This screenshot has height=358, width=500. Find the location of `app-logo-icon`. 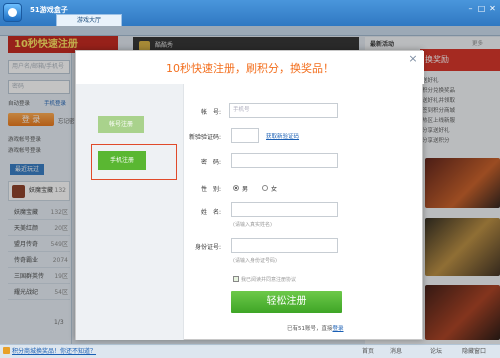

app-logo-icon is located at coordinates (12, 12).